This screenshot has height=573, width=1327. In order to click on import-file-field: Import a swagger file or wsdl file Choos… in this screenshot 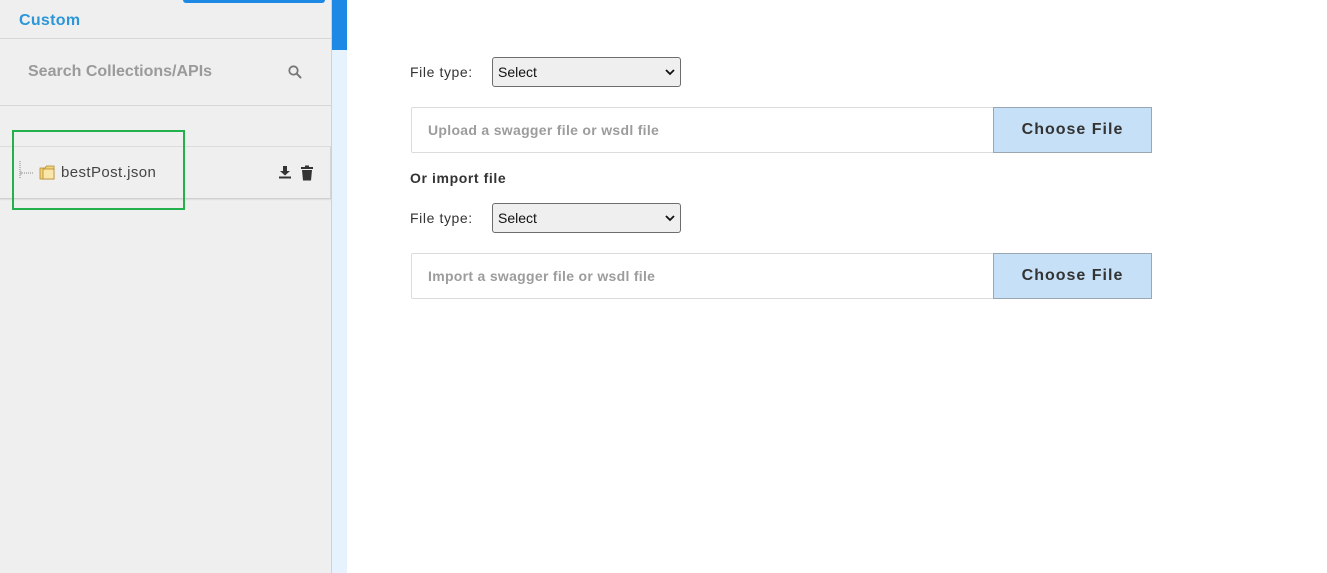, I will do `click(781, 276)`.